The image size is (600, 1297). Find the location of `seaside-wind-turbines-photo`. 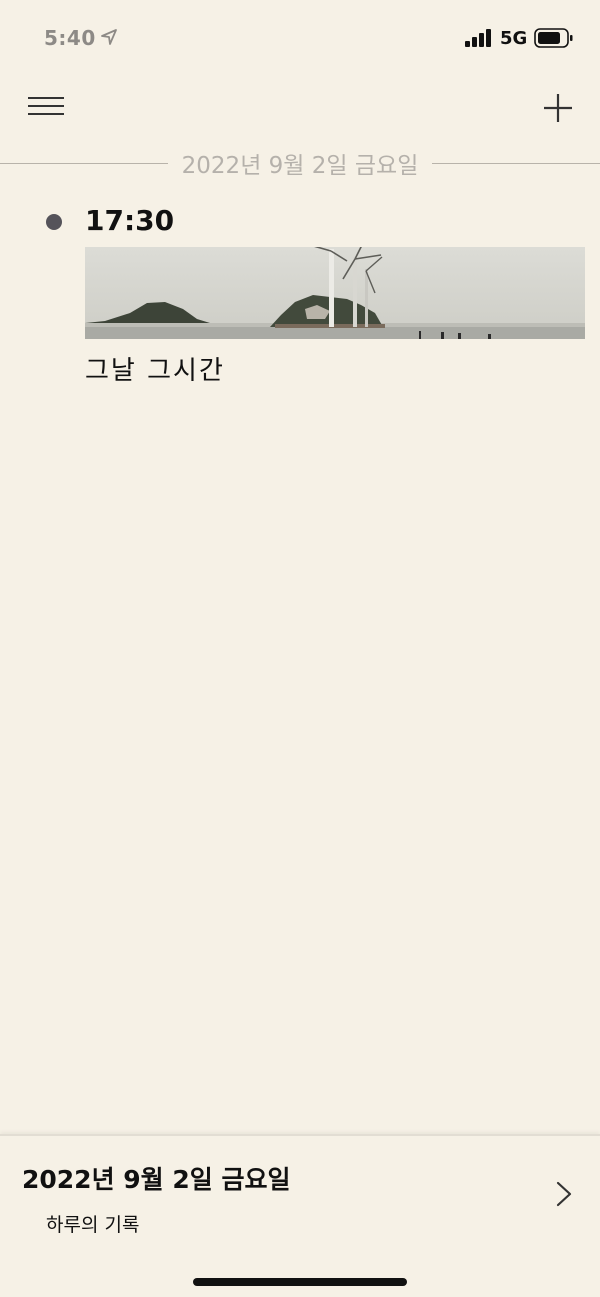

seaside-wind-turbines-photo is located at coordinates (335, 293).